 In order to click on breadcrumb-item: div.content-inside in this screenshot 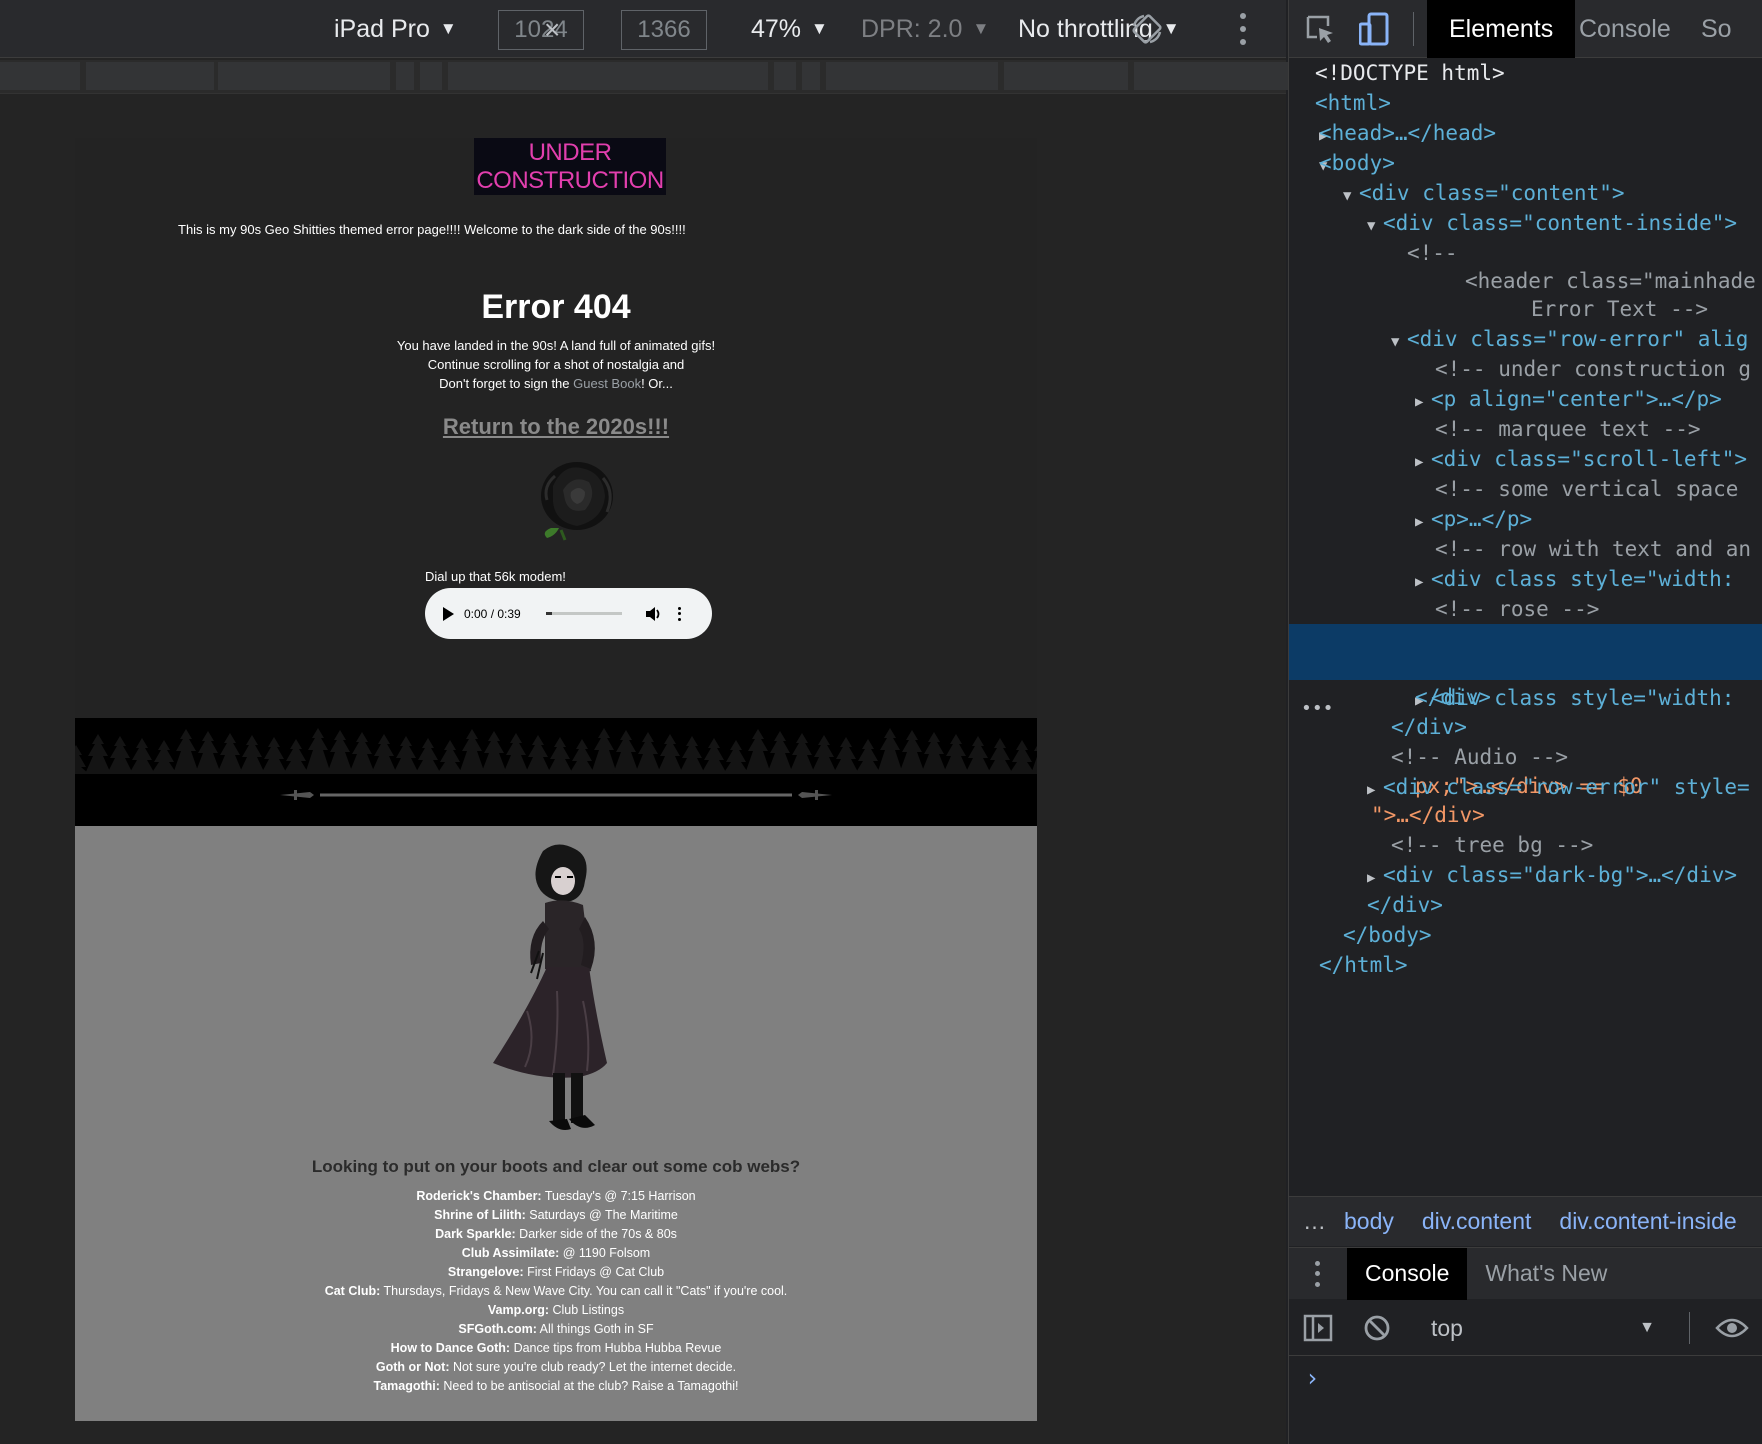, I will do `click(1647, 1221)`.